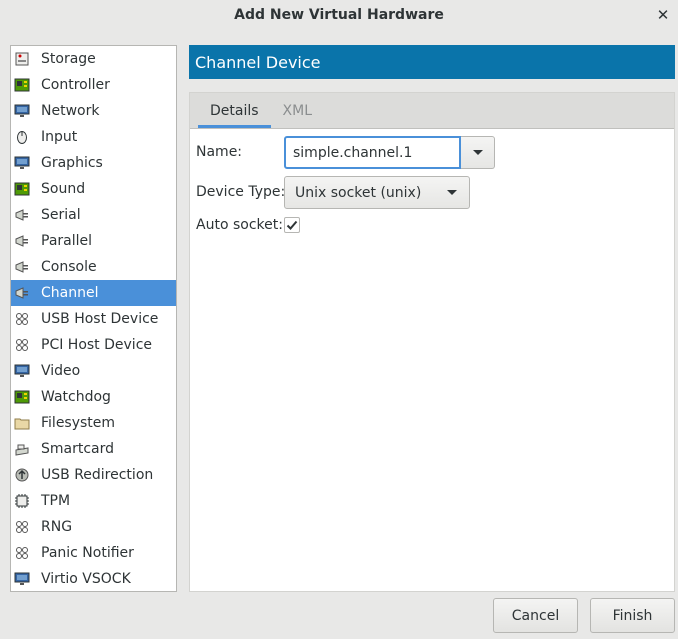 This screenshot has height=639, width=678. I want to click on name-dropdown-button, so click(478, 152).